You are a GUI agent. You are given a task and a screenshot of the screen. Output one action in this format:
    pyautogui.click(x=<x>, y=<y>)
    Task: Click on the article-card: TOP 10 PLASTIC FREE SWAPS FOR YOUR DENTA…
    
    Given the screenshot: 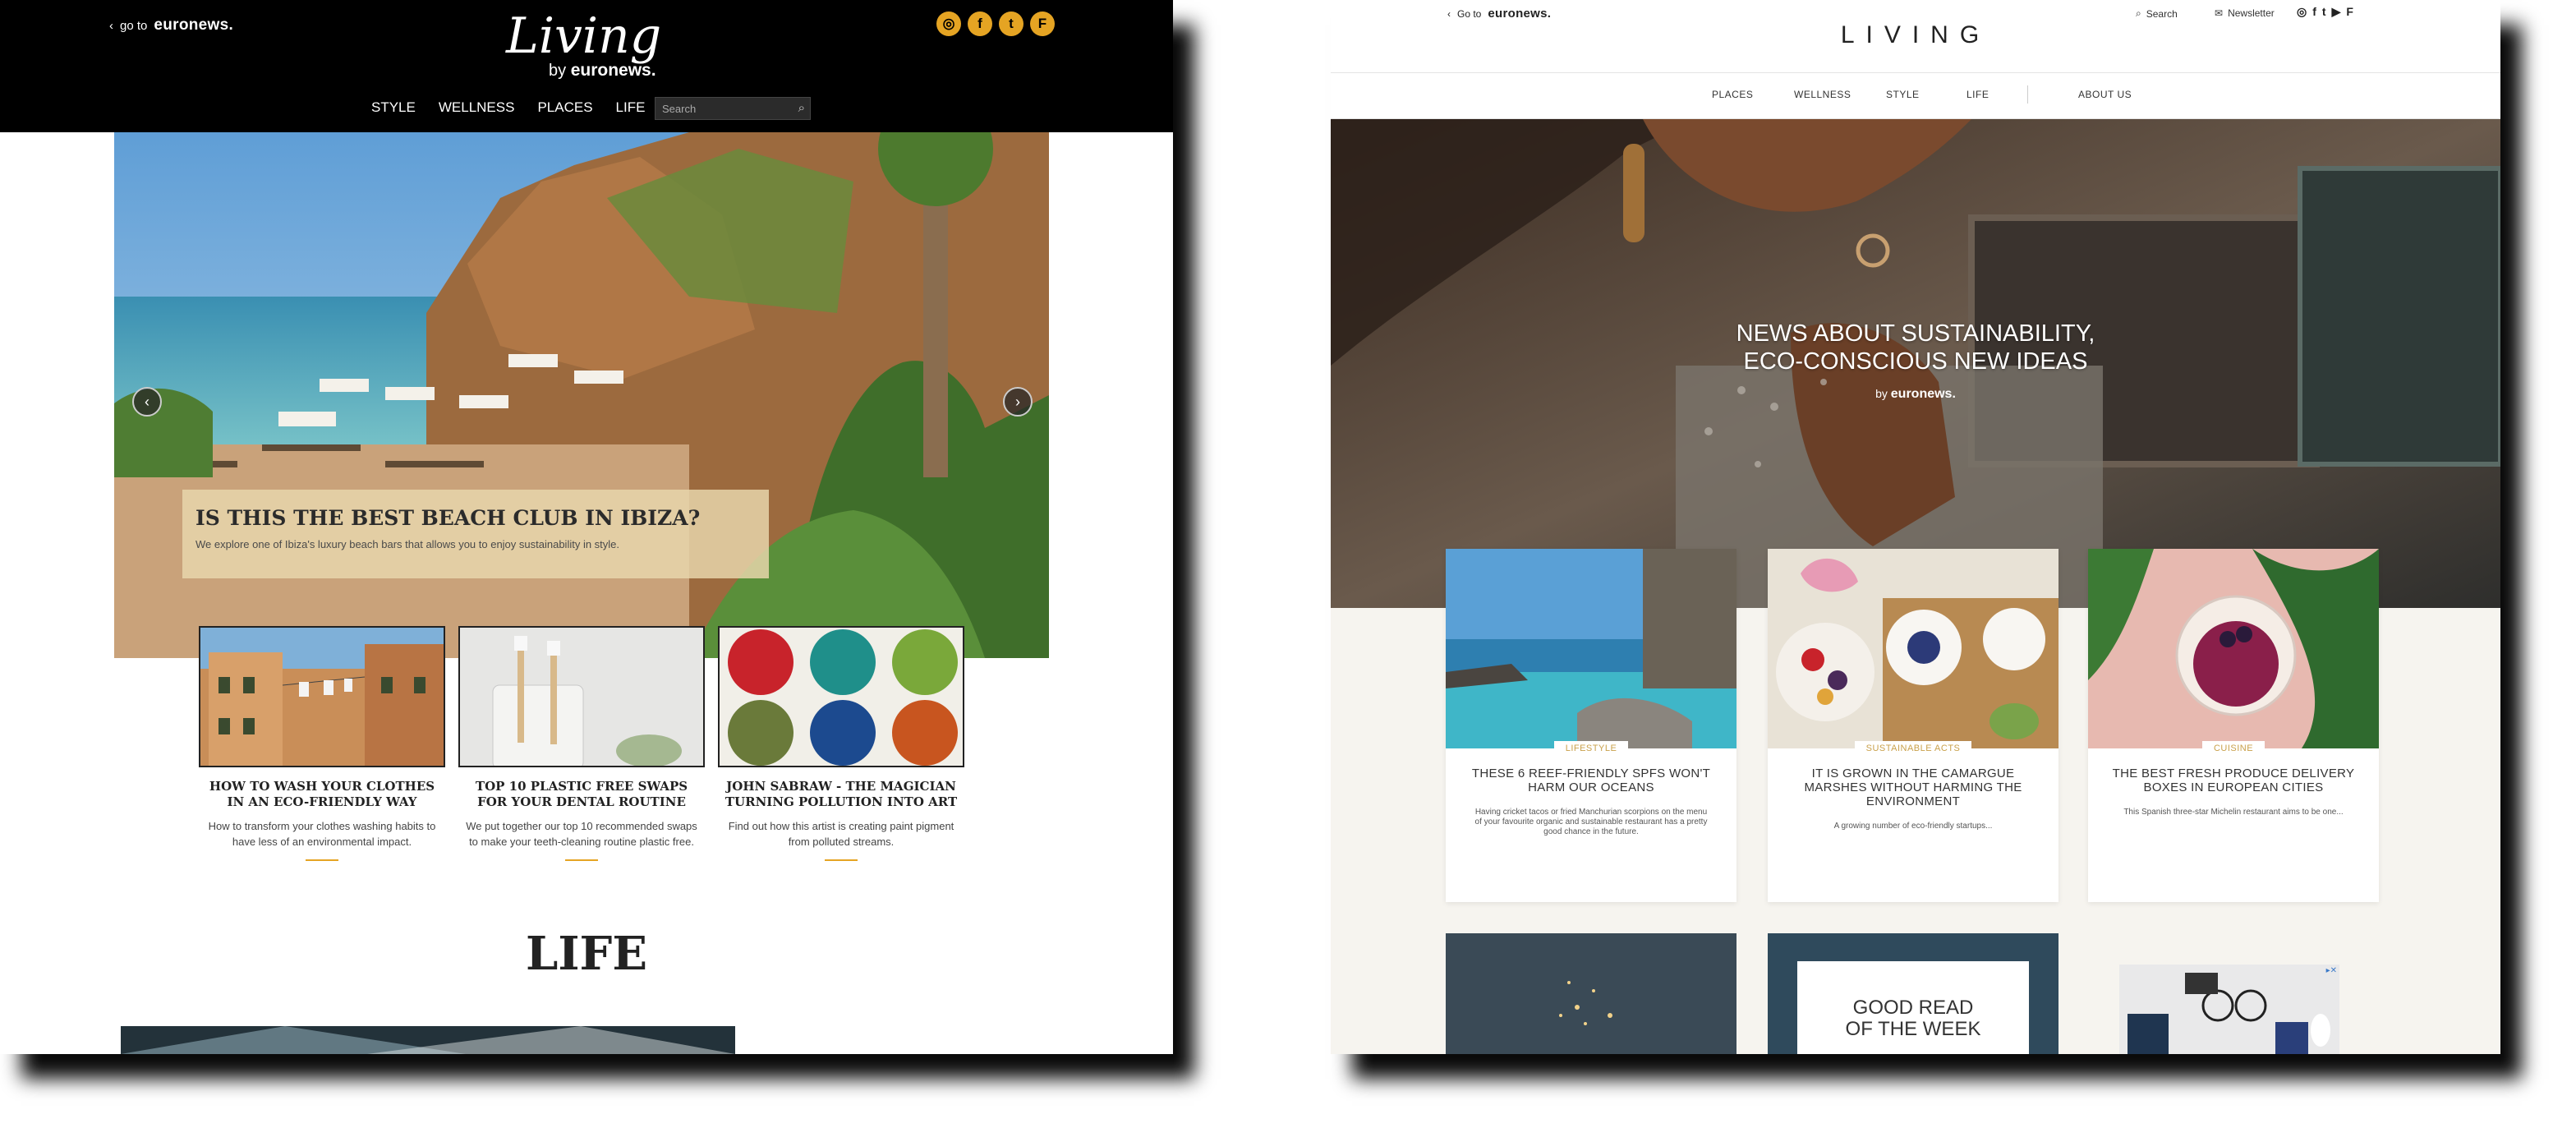 What is the action you would take?
    pyautogui.click(x=581, y=743)
    